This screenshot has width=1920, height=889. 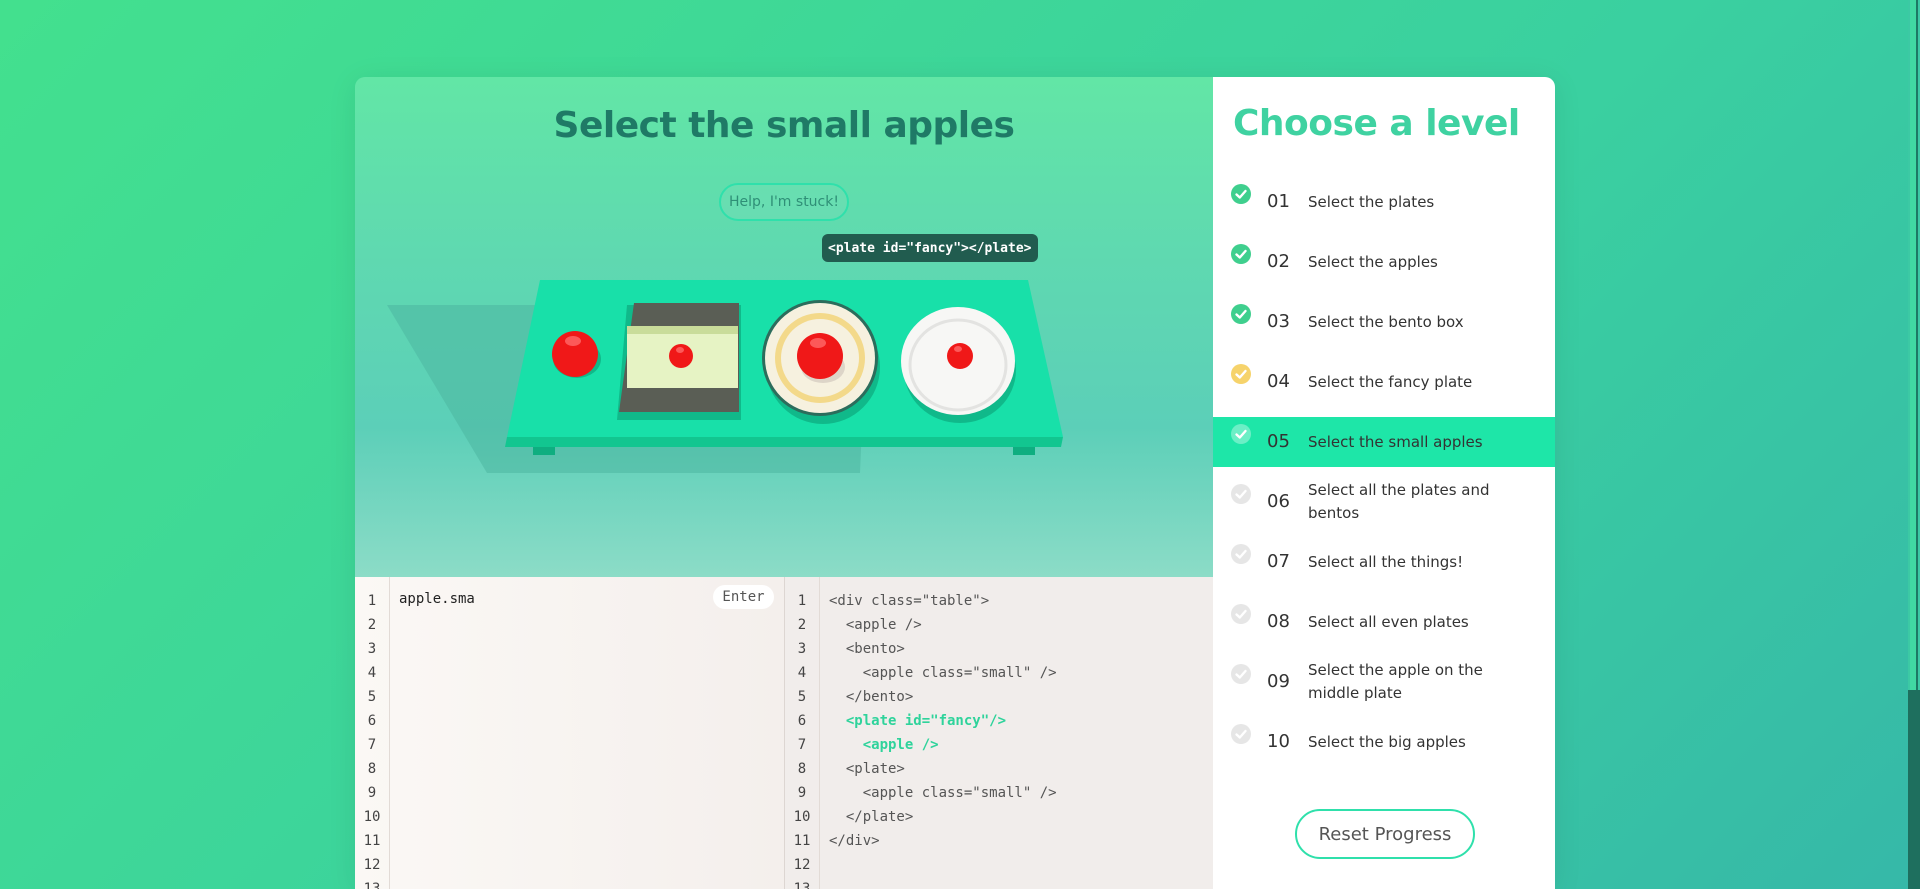 I want to click on html-code-line: </div>, so click(x=854, y=841).